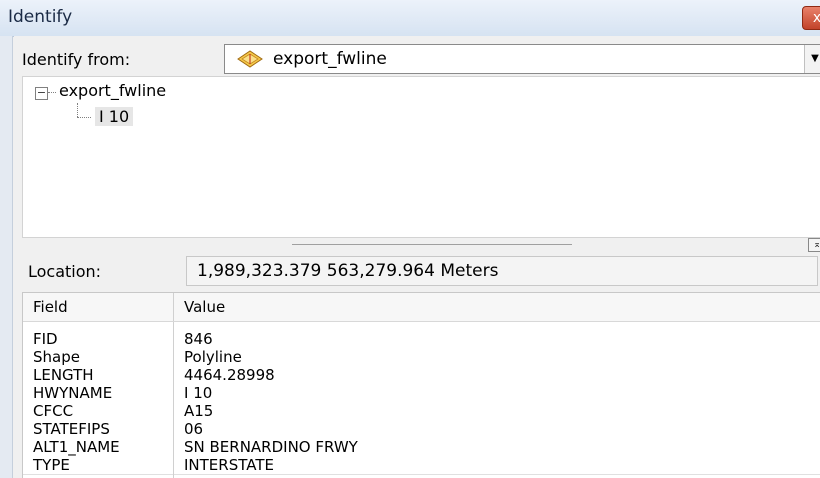  I want to click on location-value: 1,989,323.379 563,279.964 Meters, so click(348, 271).